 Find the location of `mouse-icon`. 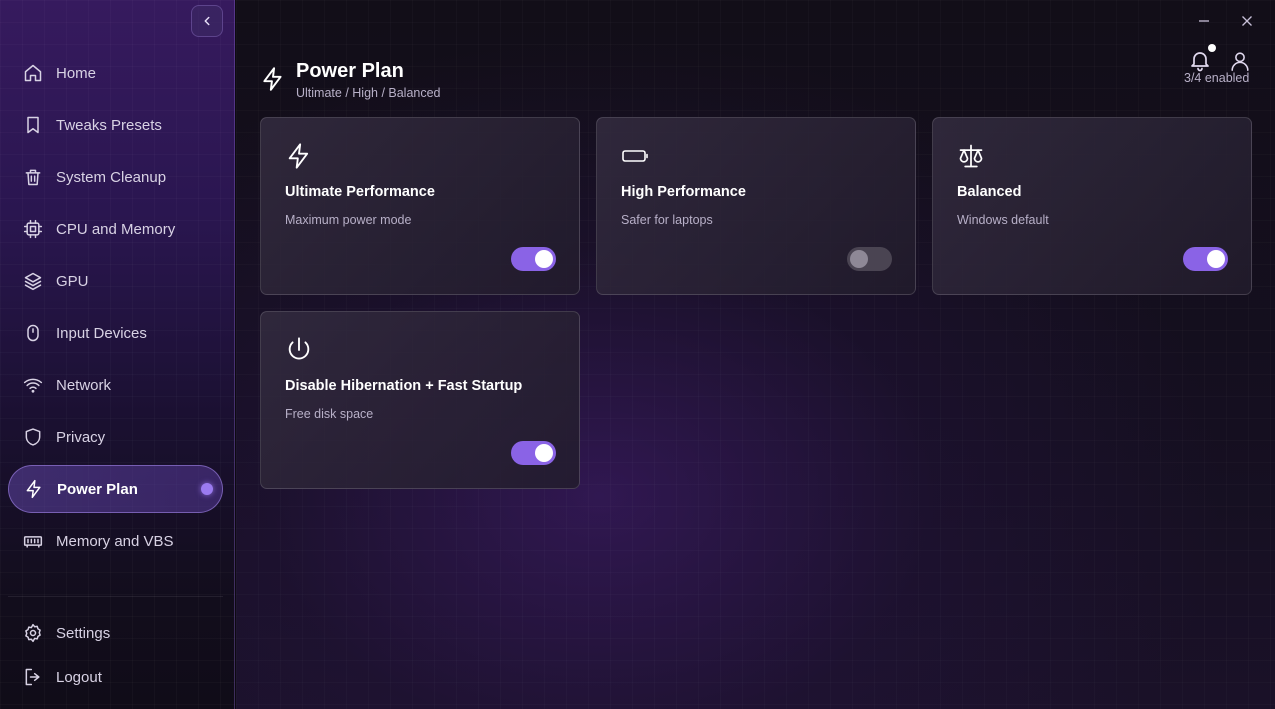

mouse-icon is located at coordinates (33, 333).